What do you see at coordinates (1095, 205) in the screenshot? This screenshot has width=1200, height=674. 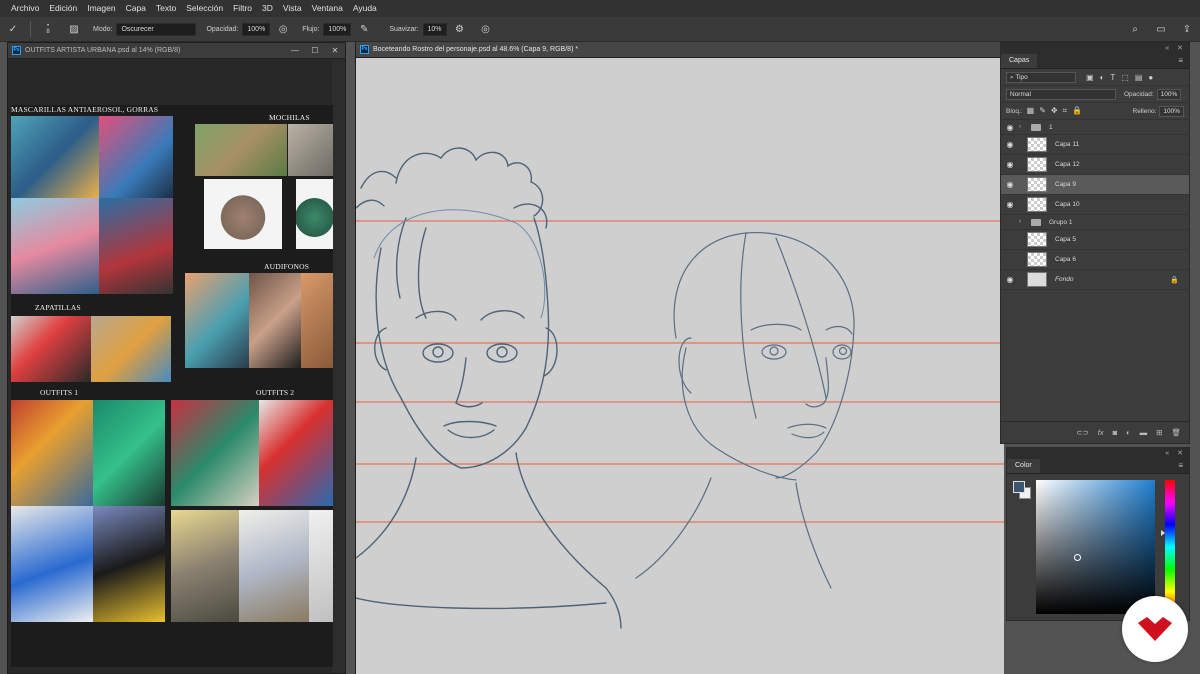 I see `layer-row: ◉ Capa 10` at bounding box center [1095, 205].